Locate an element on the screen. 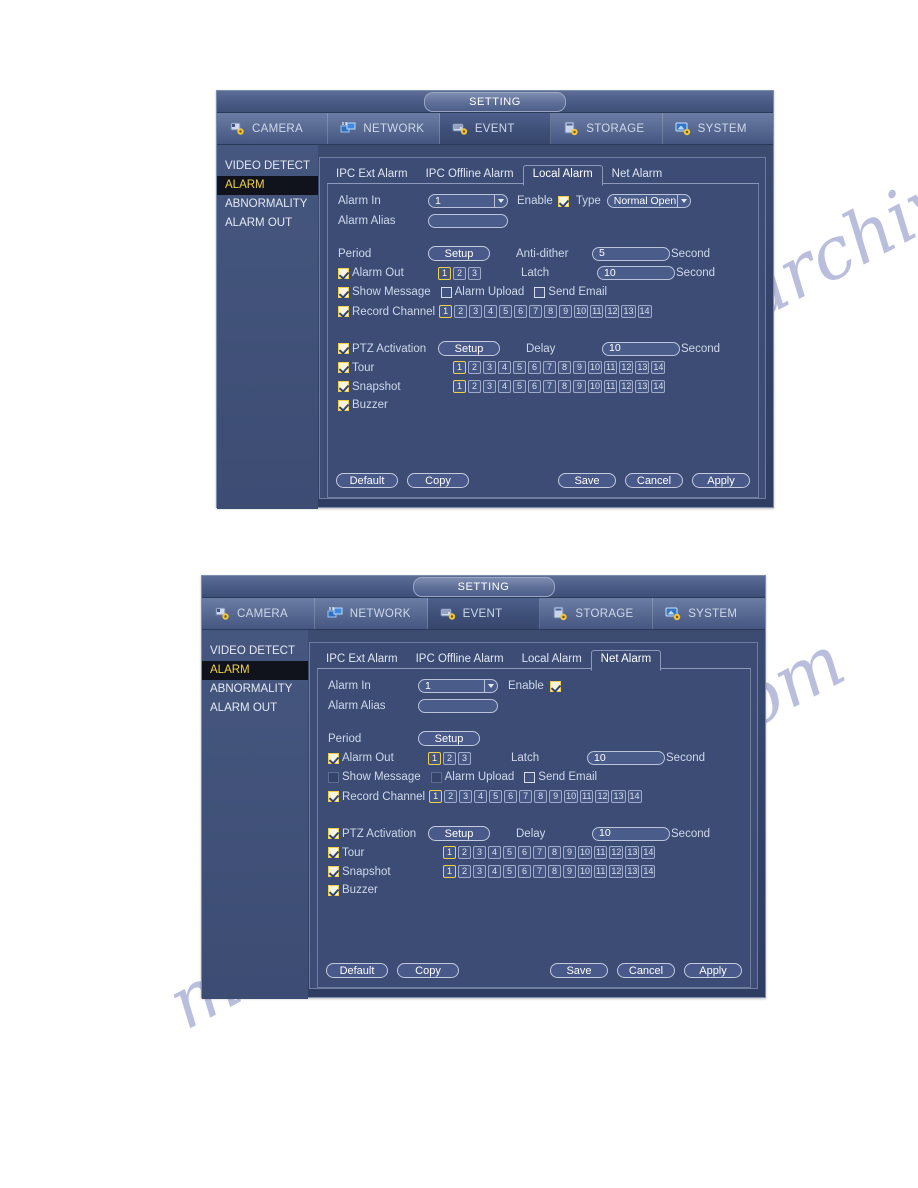 Image resolution: width=918 pixels, height=1188 pixels. buzzer-check: Buzzer is located at coordinates (368, 405).